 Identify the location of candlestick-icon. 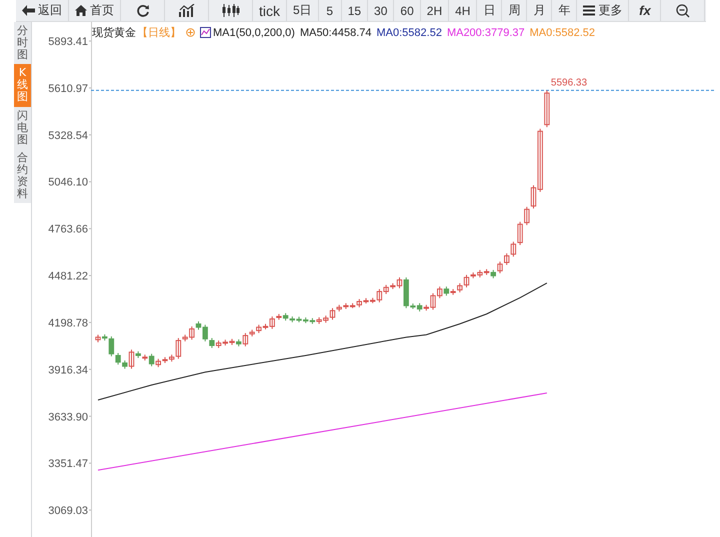
(231, 10).